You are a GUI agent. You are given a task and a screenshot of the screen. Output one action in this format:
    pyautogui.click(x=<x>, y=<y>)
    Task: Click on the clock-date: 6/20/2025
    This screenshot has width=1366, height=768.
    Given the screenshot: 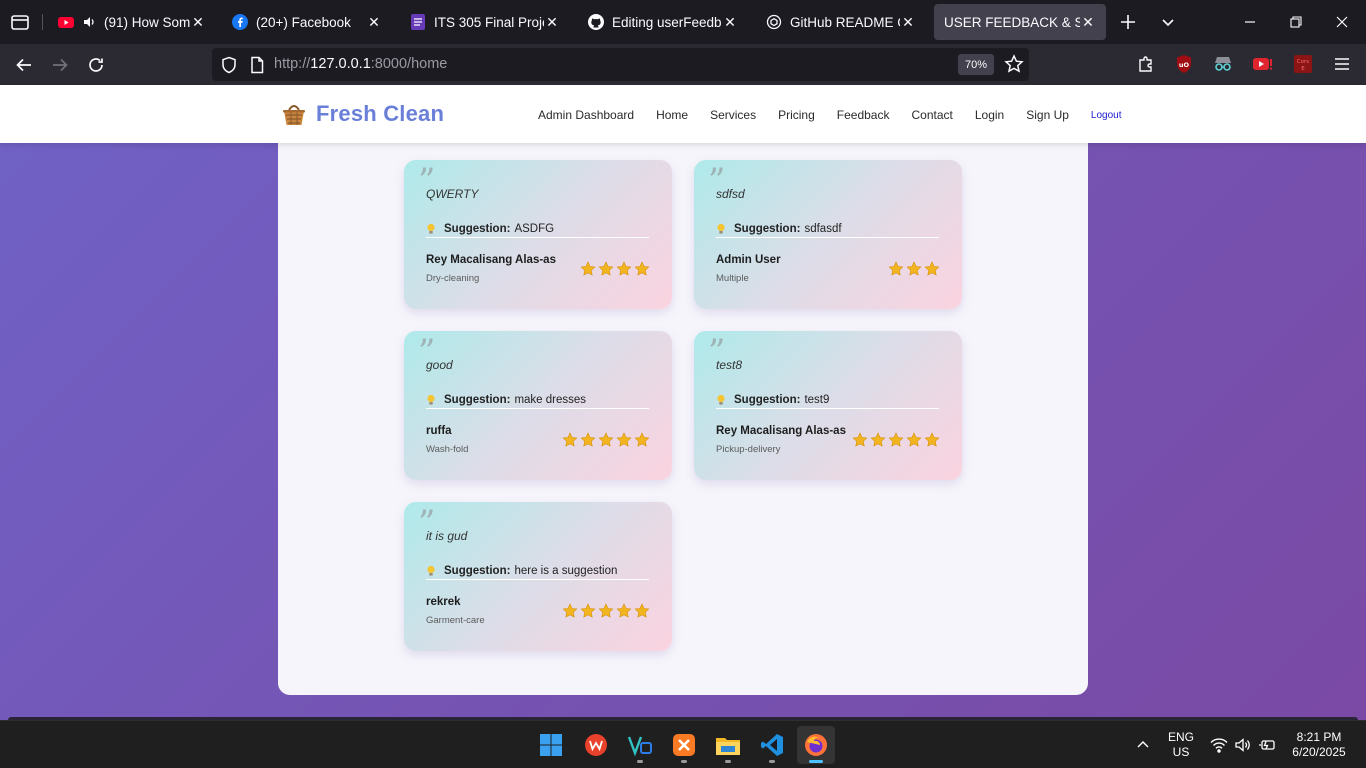 What is the action you would take?
    pyautogui.click(x=1319, y=752)
    